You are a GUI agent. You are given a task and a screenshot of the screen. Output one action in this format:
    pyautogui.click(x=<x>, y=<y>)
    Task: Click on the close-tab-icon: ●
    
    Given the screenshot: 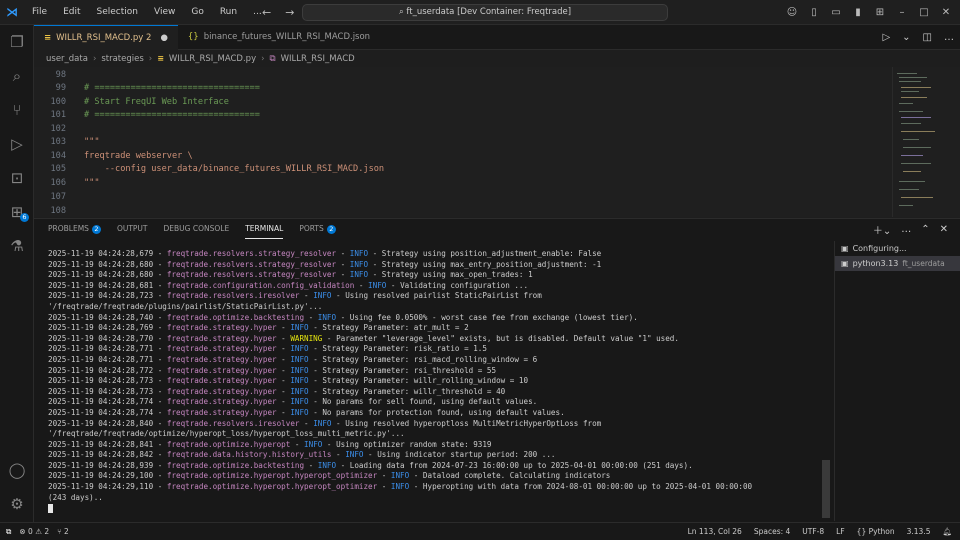 What is the action you would take?
    pyautogui.click(x=163, y=38)
    